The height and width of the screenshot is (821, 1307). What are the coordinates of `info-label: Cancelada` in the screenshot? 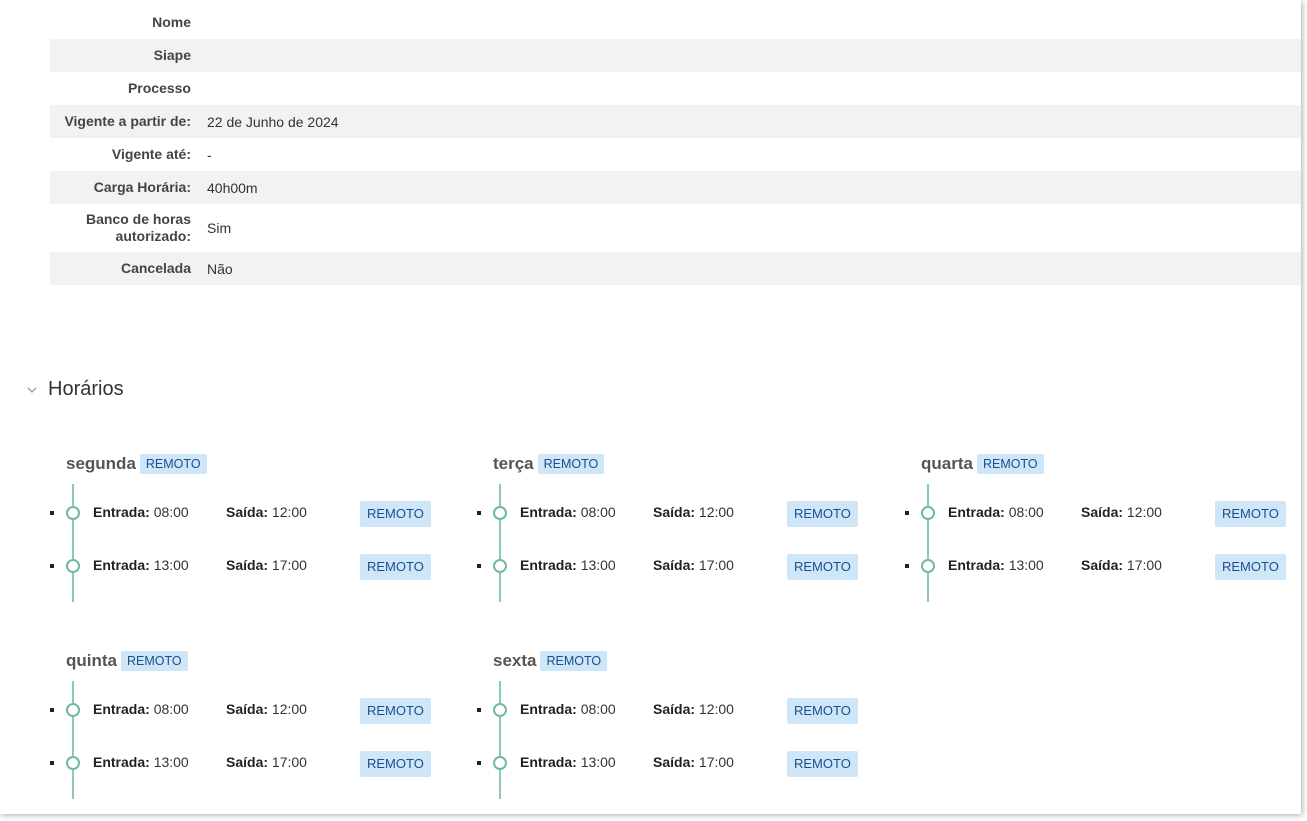 It's located at (155, 268).